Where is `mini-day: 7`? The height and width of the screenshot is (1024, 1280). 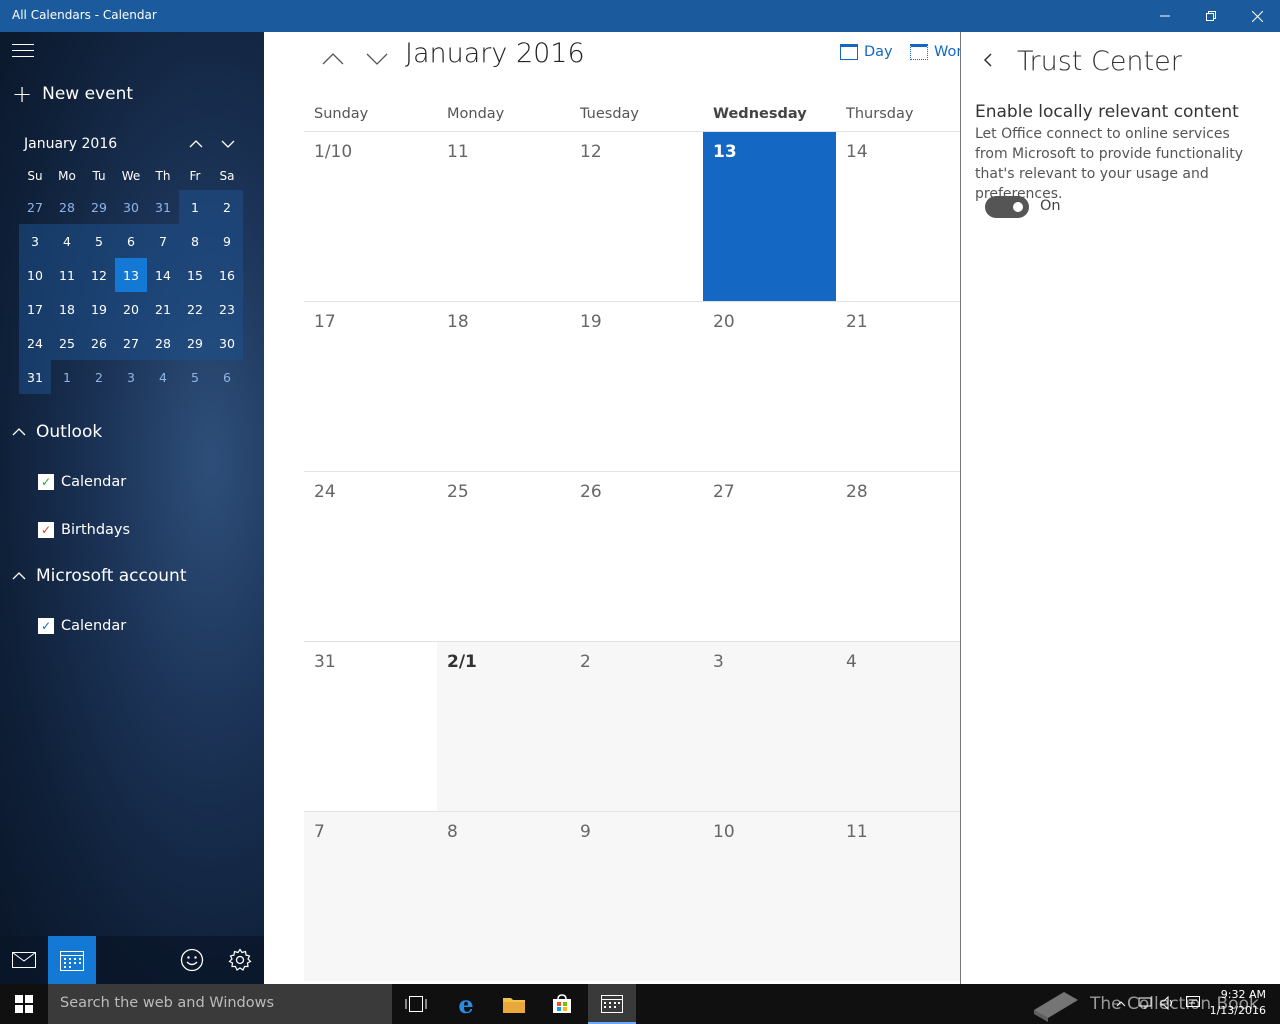
mini-day: 7 is located at coordinates (163, 241).